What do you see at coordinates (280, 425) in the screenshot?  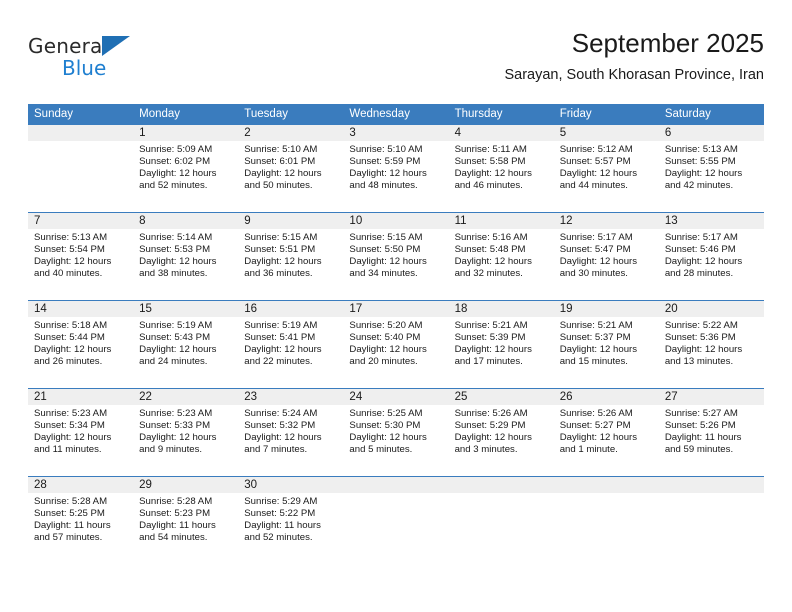 I see `sunset-text: Sunset: 5:32 PM` at bounding box center [280, 425].